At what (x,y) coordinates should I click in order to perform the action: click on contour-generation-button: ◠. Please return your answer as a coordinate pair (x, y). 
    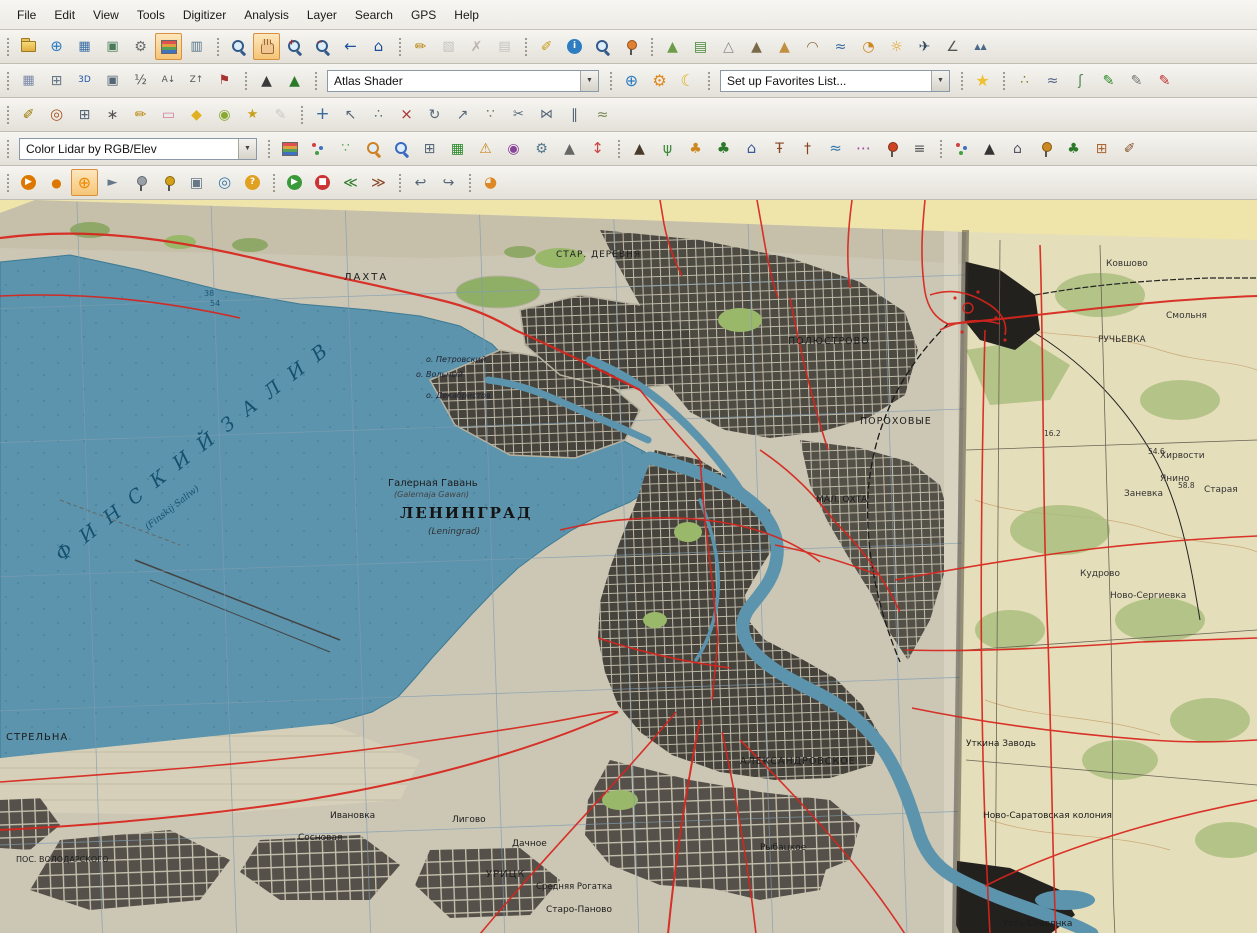
    Looking at the image, I should click on (812, 46).